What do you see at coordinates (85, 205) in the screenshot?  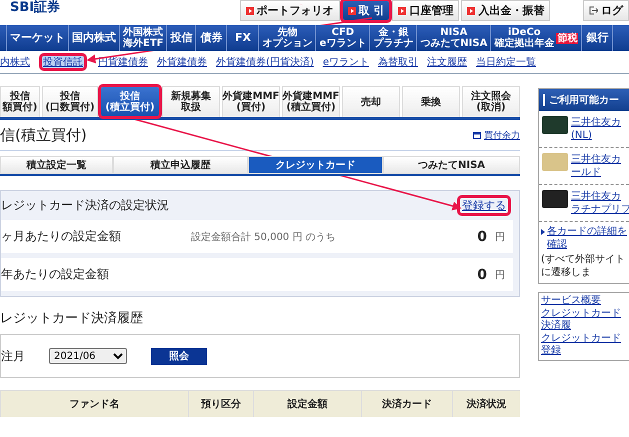 I see `panel-title: レジットカード決済の設定状況` at bounding box center [85, 205].